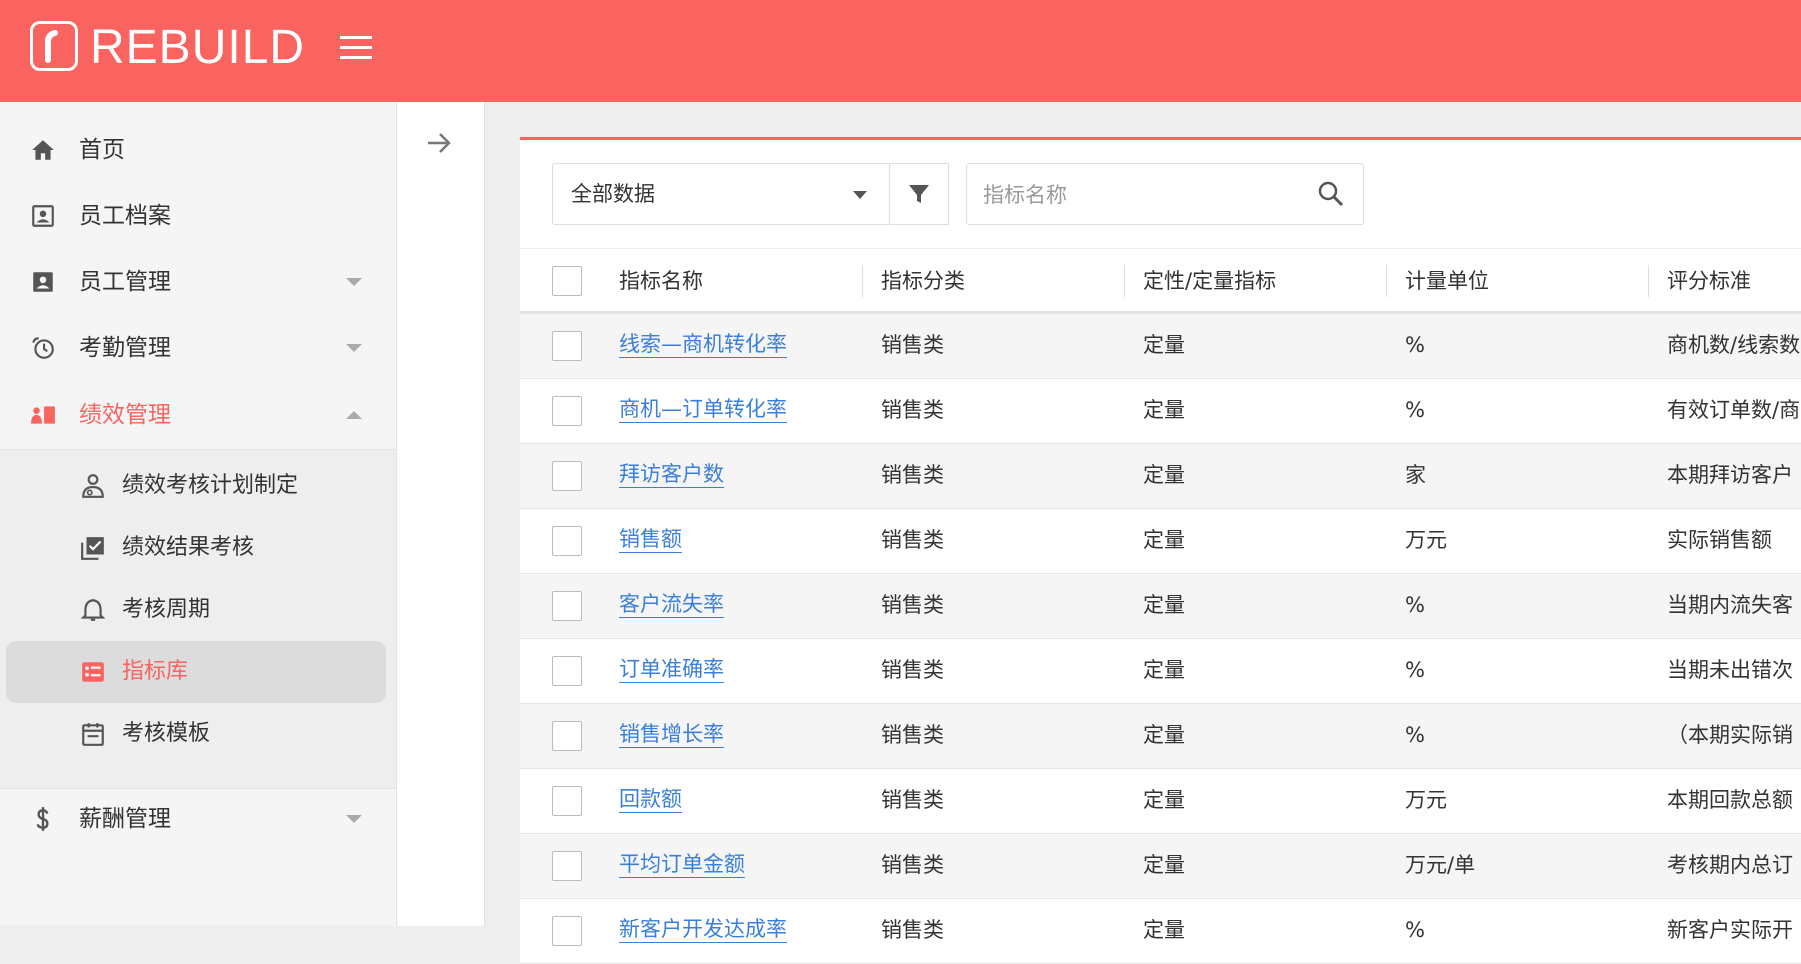  What do you see at coordinates (1160, 411) in the screenshot?
I see `table-row: 商机—订单转化率 销售类 定量 % 有效订单数/商` at bounding box center [1160, 411].